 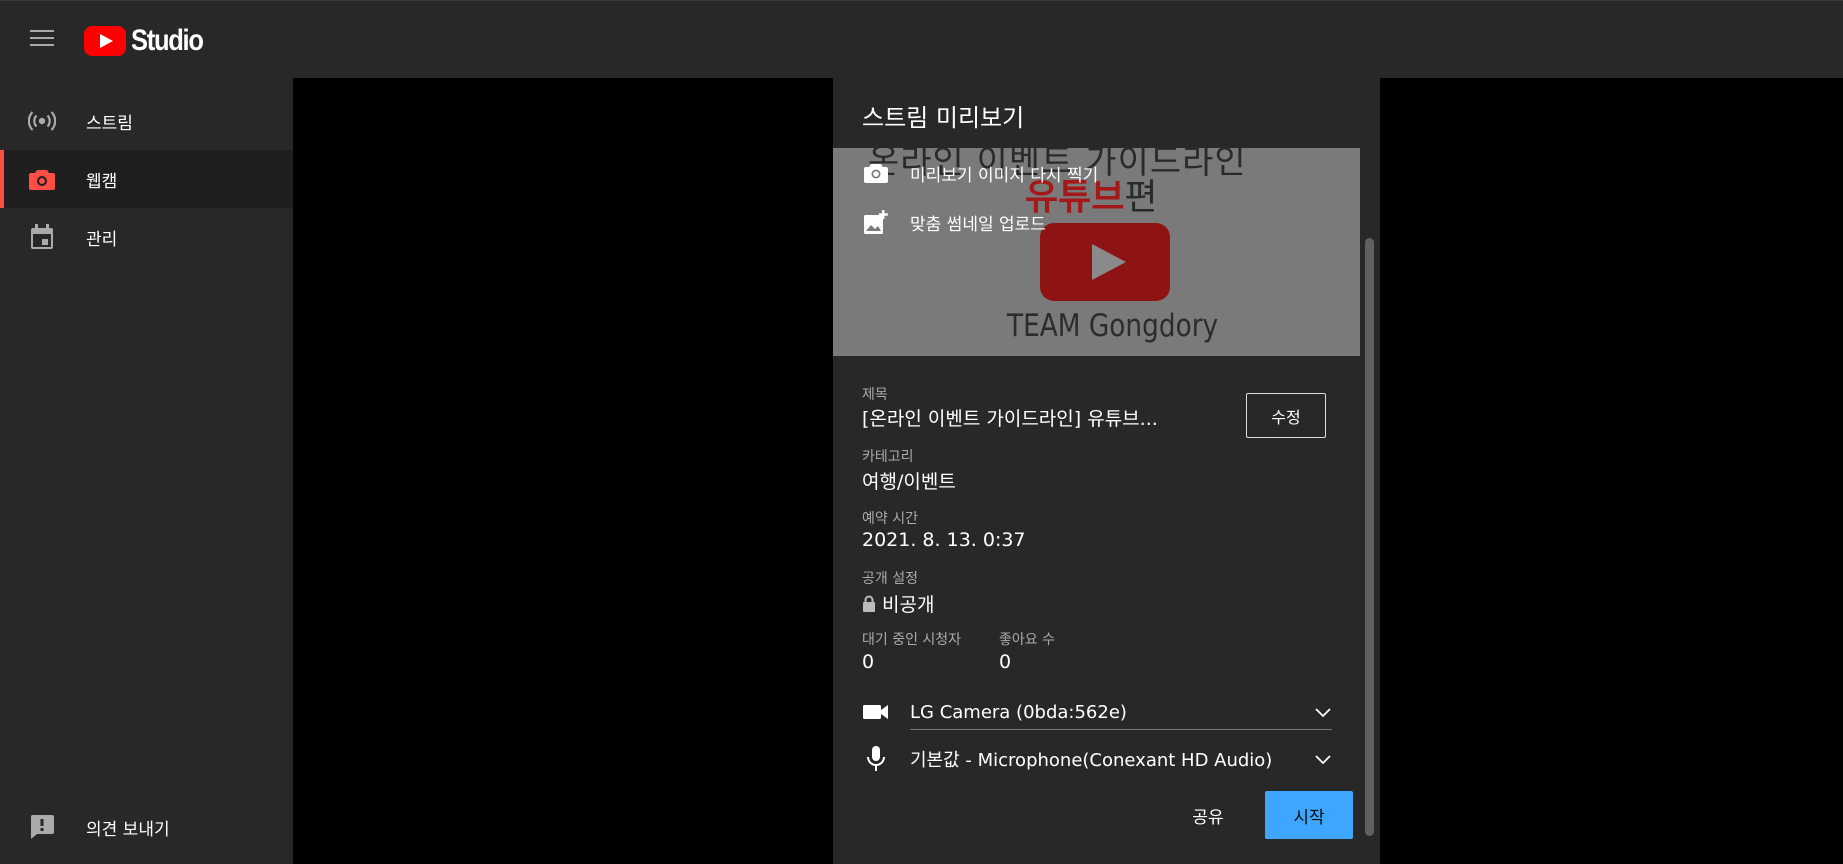 I want to click on sidebar-item-label: 스트림, so click(x=109, y=123).